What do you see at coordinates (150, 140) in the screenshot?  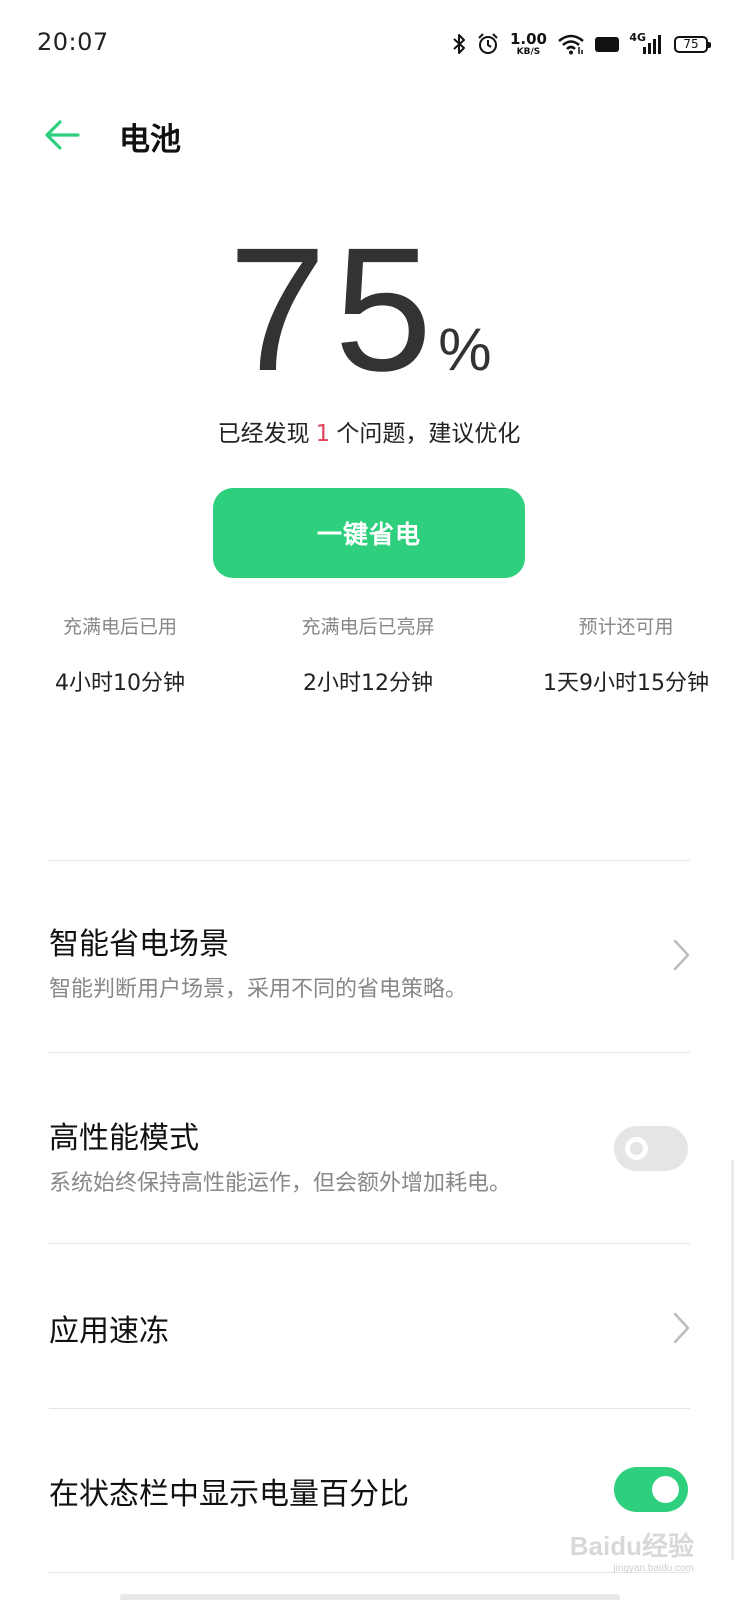 I see `page-title: 电池` at bounding box center [150, 140].